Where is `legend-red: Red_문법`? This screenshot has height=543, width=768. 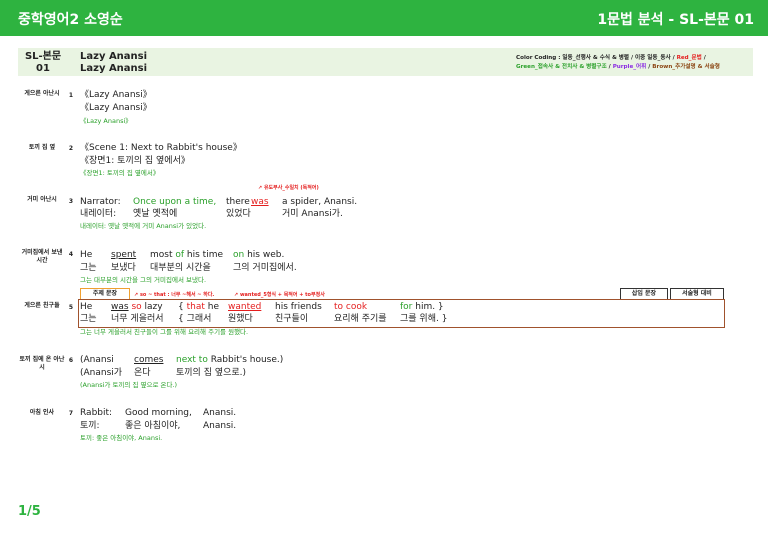 legend-red: Red_문법 is located at coordinates (689, 58).